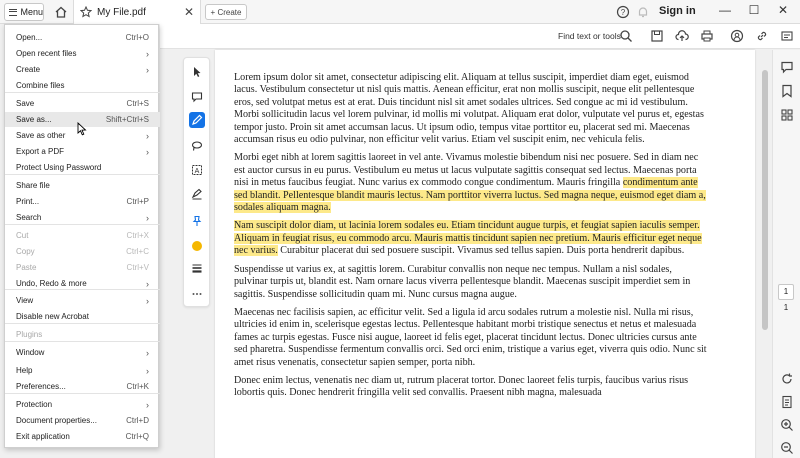  I want to click on menu-item-label: Cut, so click(22, 235).